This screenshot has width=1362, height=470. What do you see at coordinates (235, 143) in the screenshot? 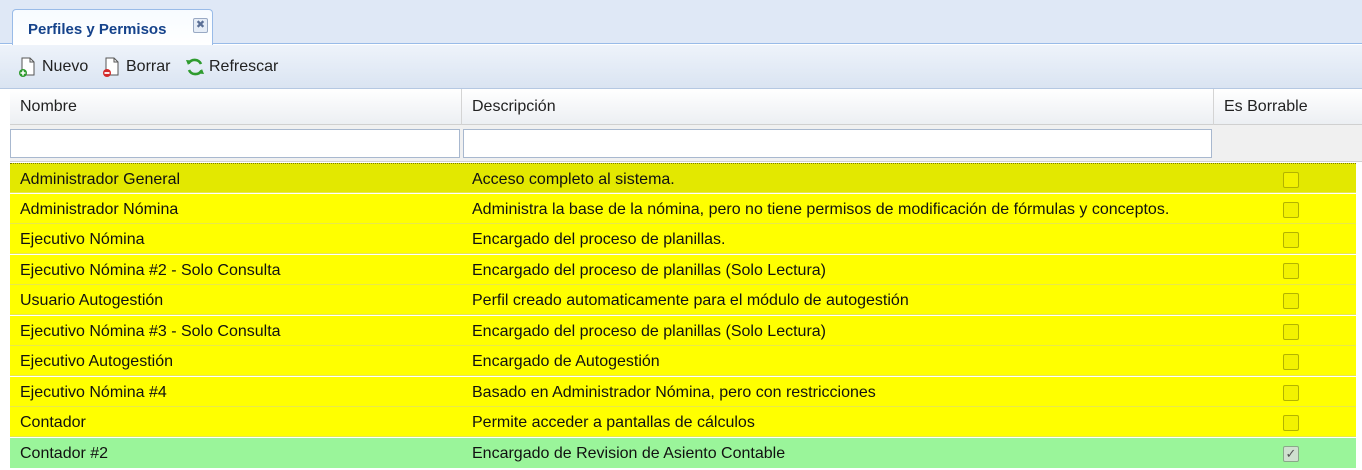
I see `name-filter-input` at bounding box center [235, 143].